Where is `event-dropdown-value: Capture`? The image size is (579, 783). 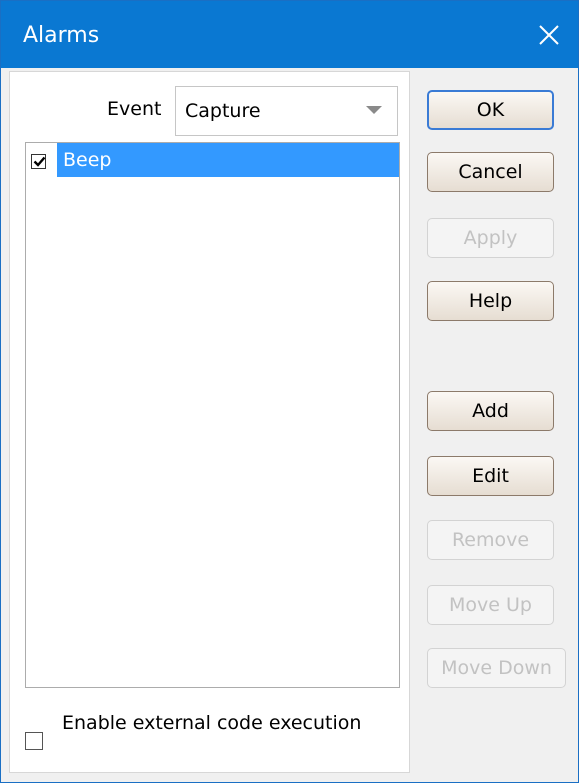 event-dropdown-value: Capture is located at coordinates (223, 111).